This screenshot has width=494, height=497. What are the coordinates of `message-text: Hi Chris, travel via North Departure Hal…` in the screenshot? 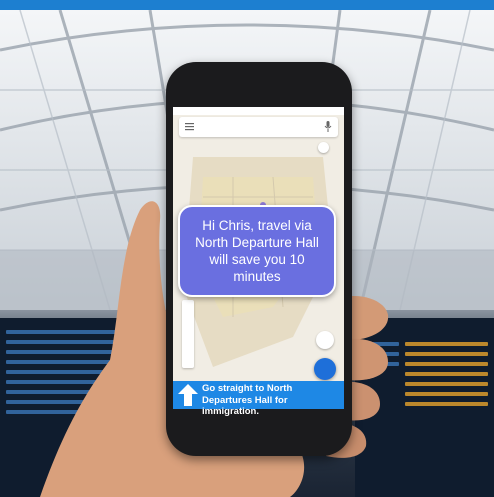 It's located at (257, 251).